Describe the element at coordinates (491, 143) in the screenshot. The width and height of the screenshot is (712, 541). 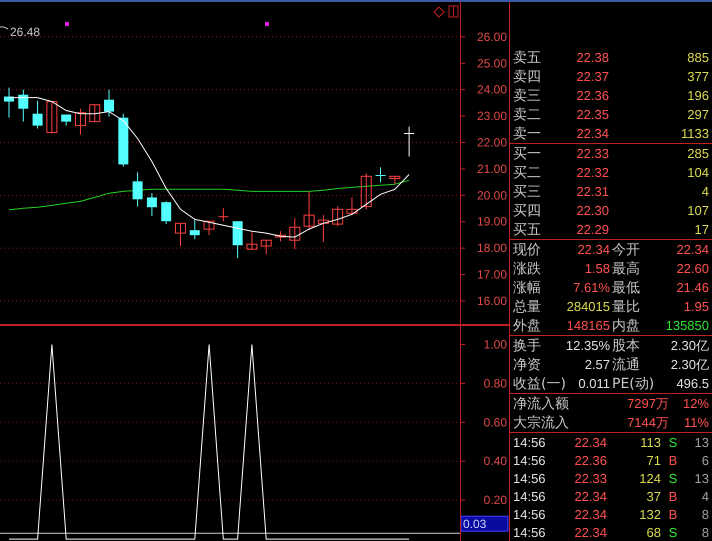
I see `axis-label: 22.00` at that location.